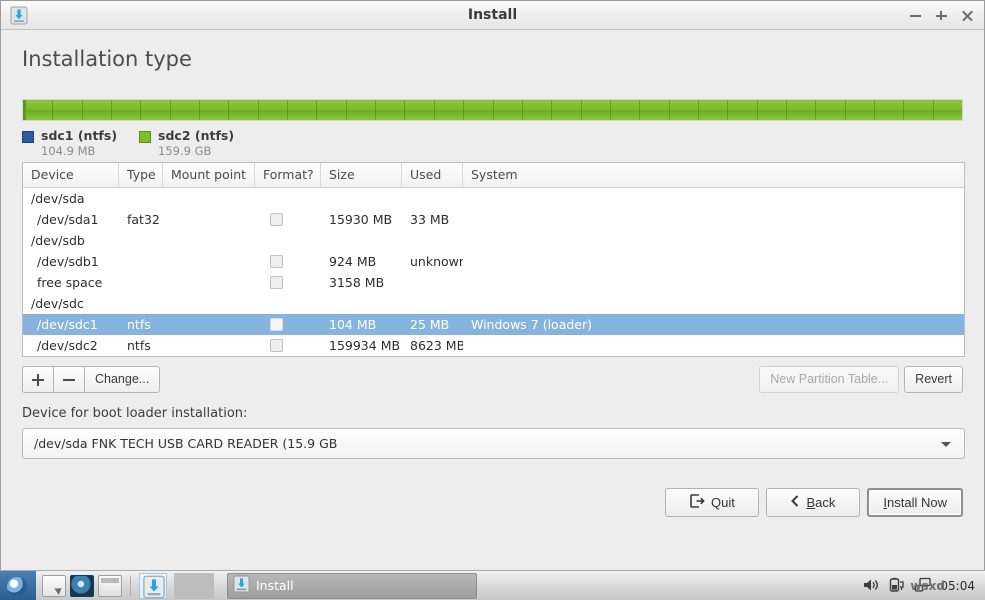  What do you see at coordinates (288, 175) in the screenshot?
I see `column-header-format: Format?` at bounding box center [288, 175].